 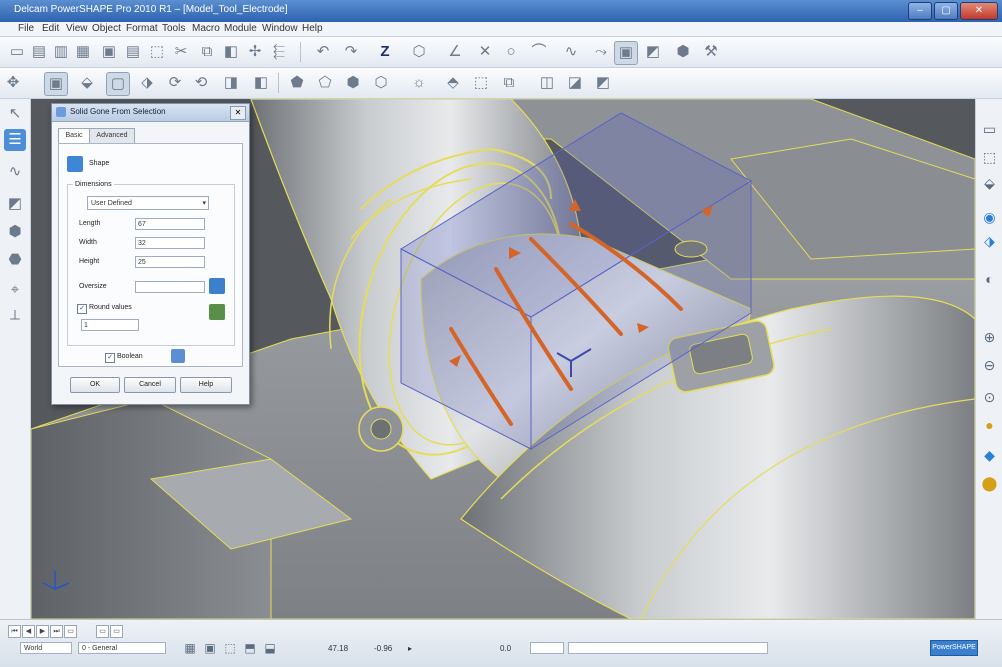 What do you see at coordinates (82, 309) in the screenshot?
I see `round-values-checkbox: ✓` at bounding box center [82, 309].